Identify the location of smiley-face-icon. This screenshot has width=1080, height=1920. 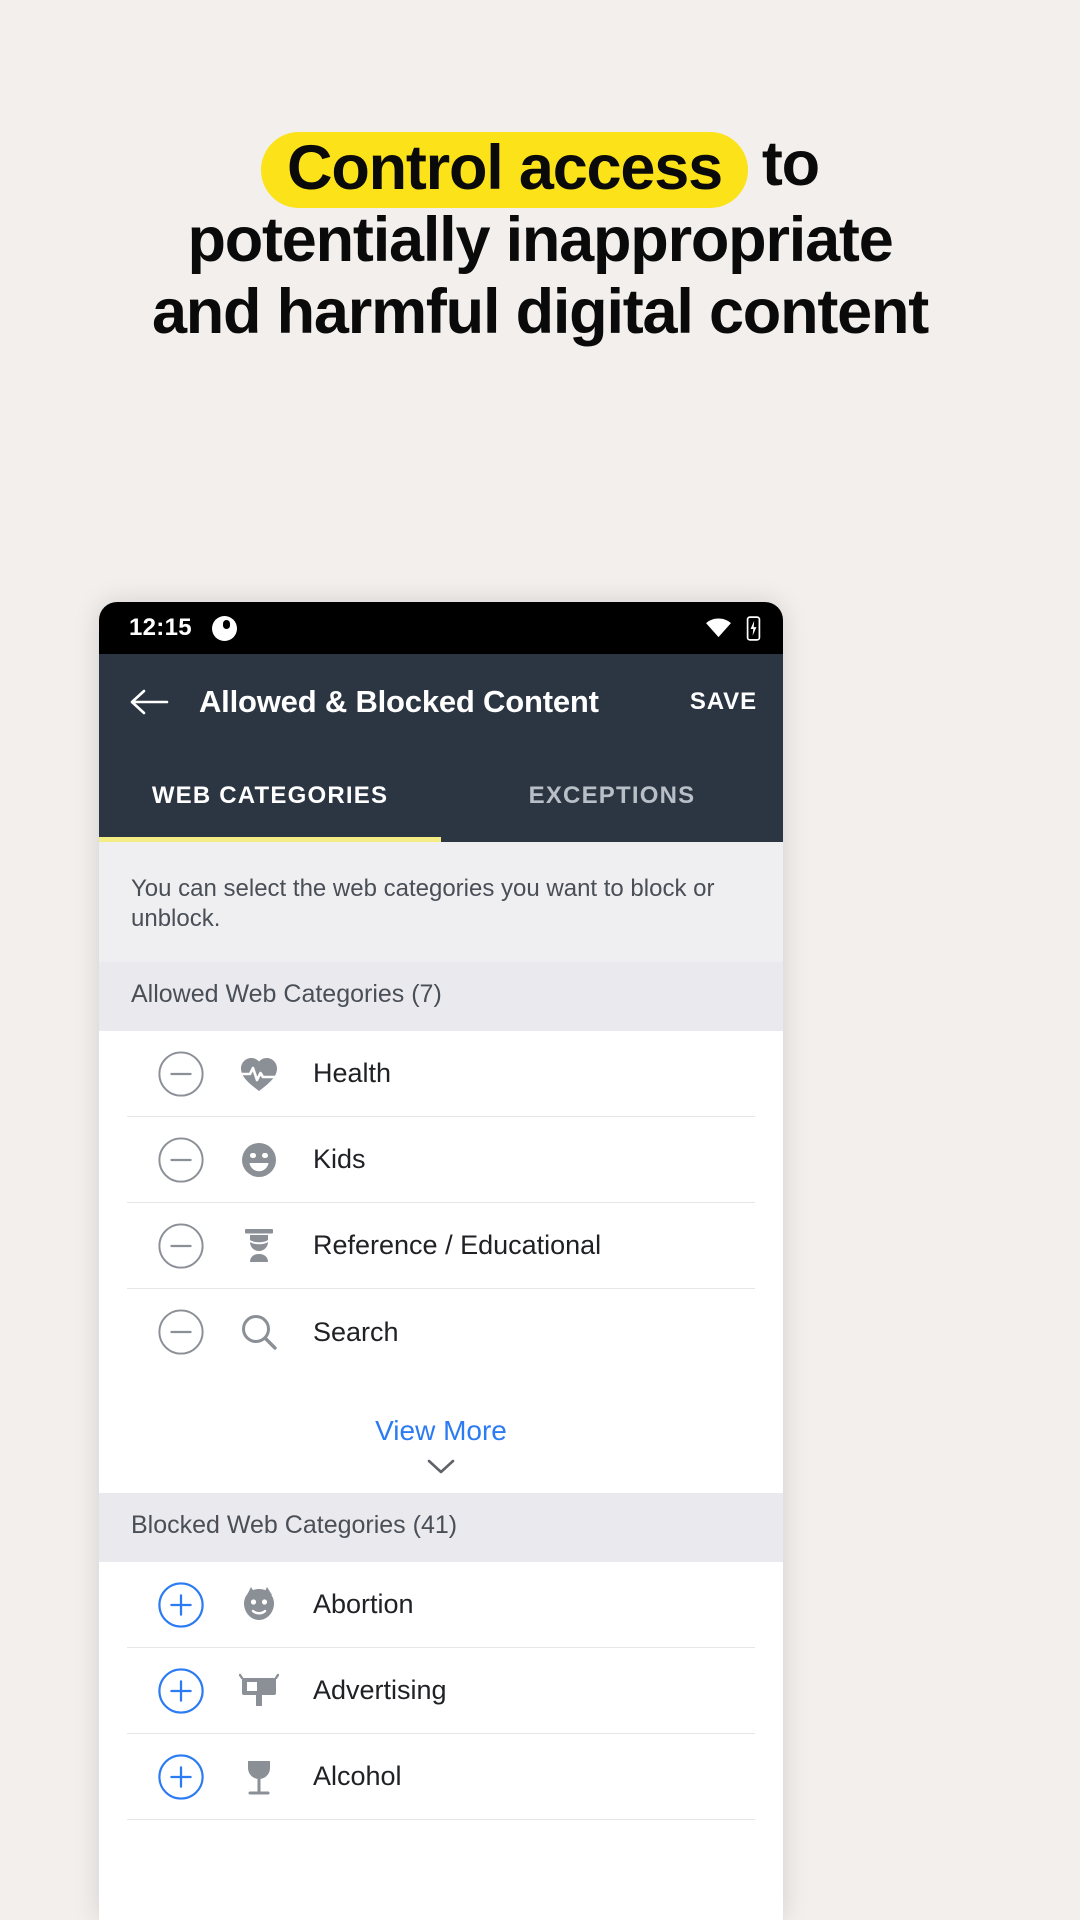
(259, 1160).